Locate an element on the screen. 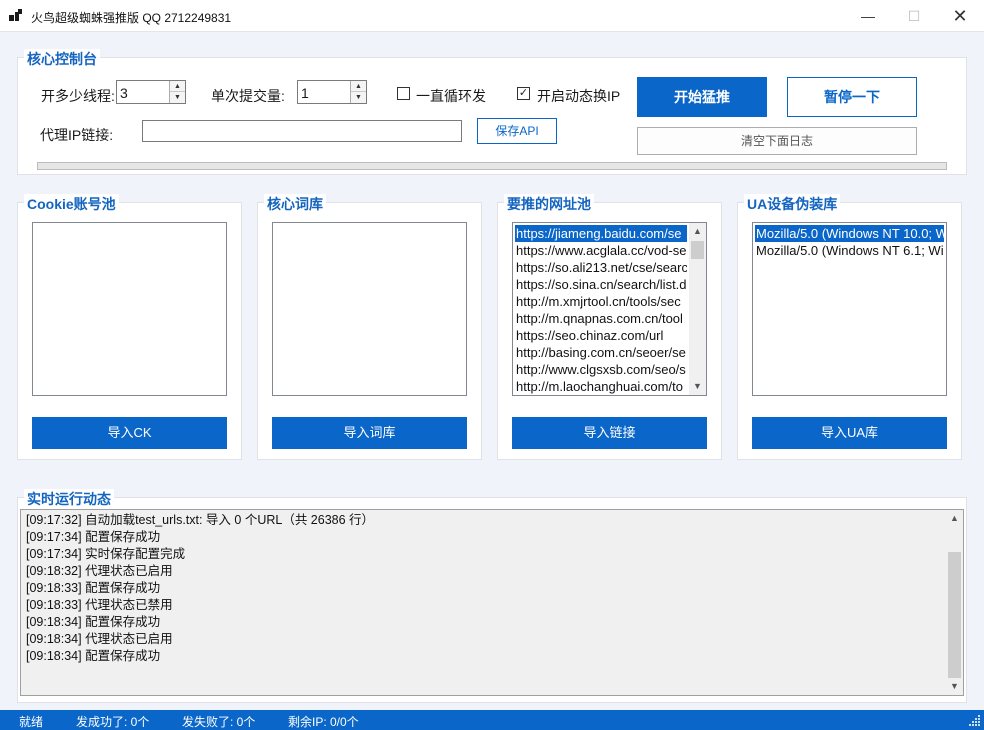  url-list-scrollbar: ▲ ▼ is located at coordinates (697, 309).